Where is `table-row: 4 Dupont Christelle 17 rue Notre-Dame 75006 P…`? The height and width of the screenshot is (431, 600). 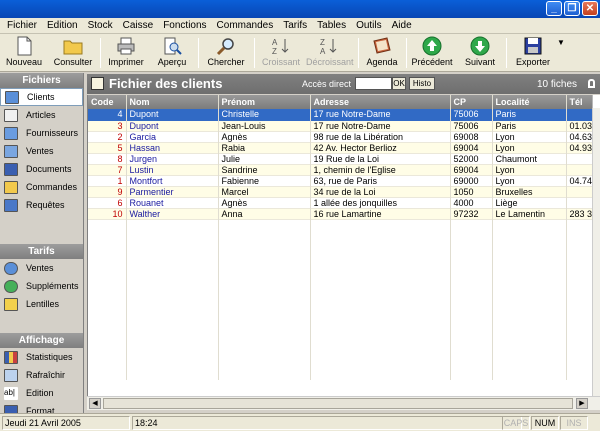
table-row: 4 Dupont Christelle 17 rue Notre-Dame 75006 P… is located at coordinates (340, 115).